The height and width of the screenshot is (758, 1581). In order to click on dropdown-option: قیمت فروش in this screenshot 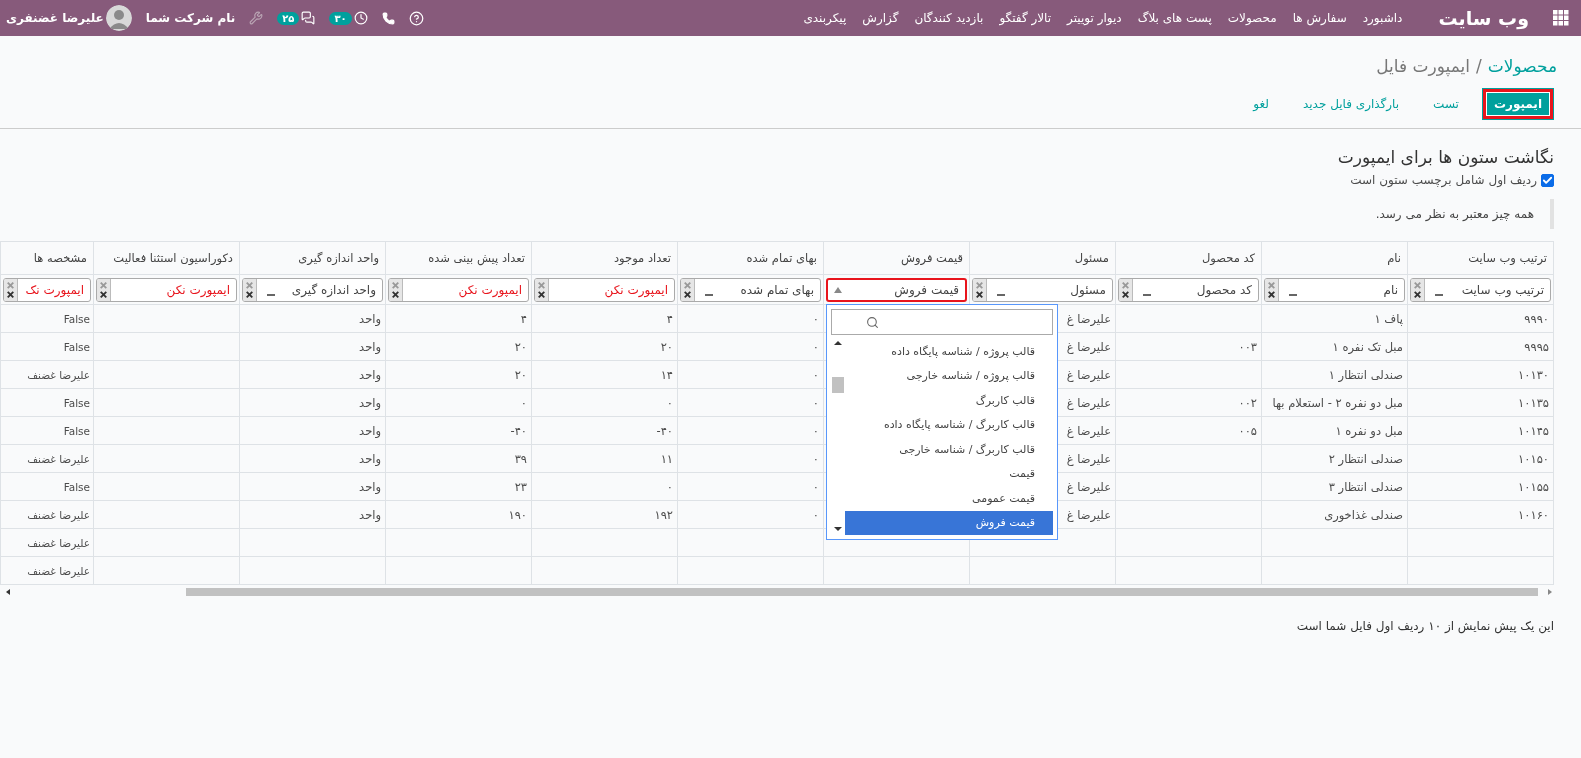, I will do `click(949, 522)`.